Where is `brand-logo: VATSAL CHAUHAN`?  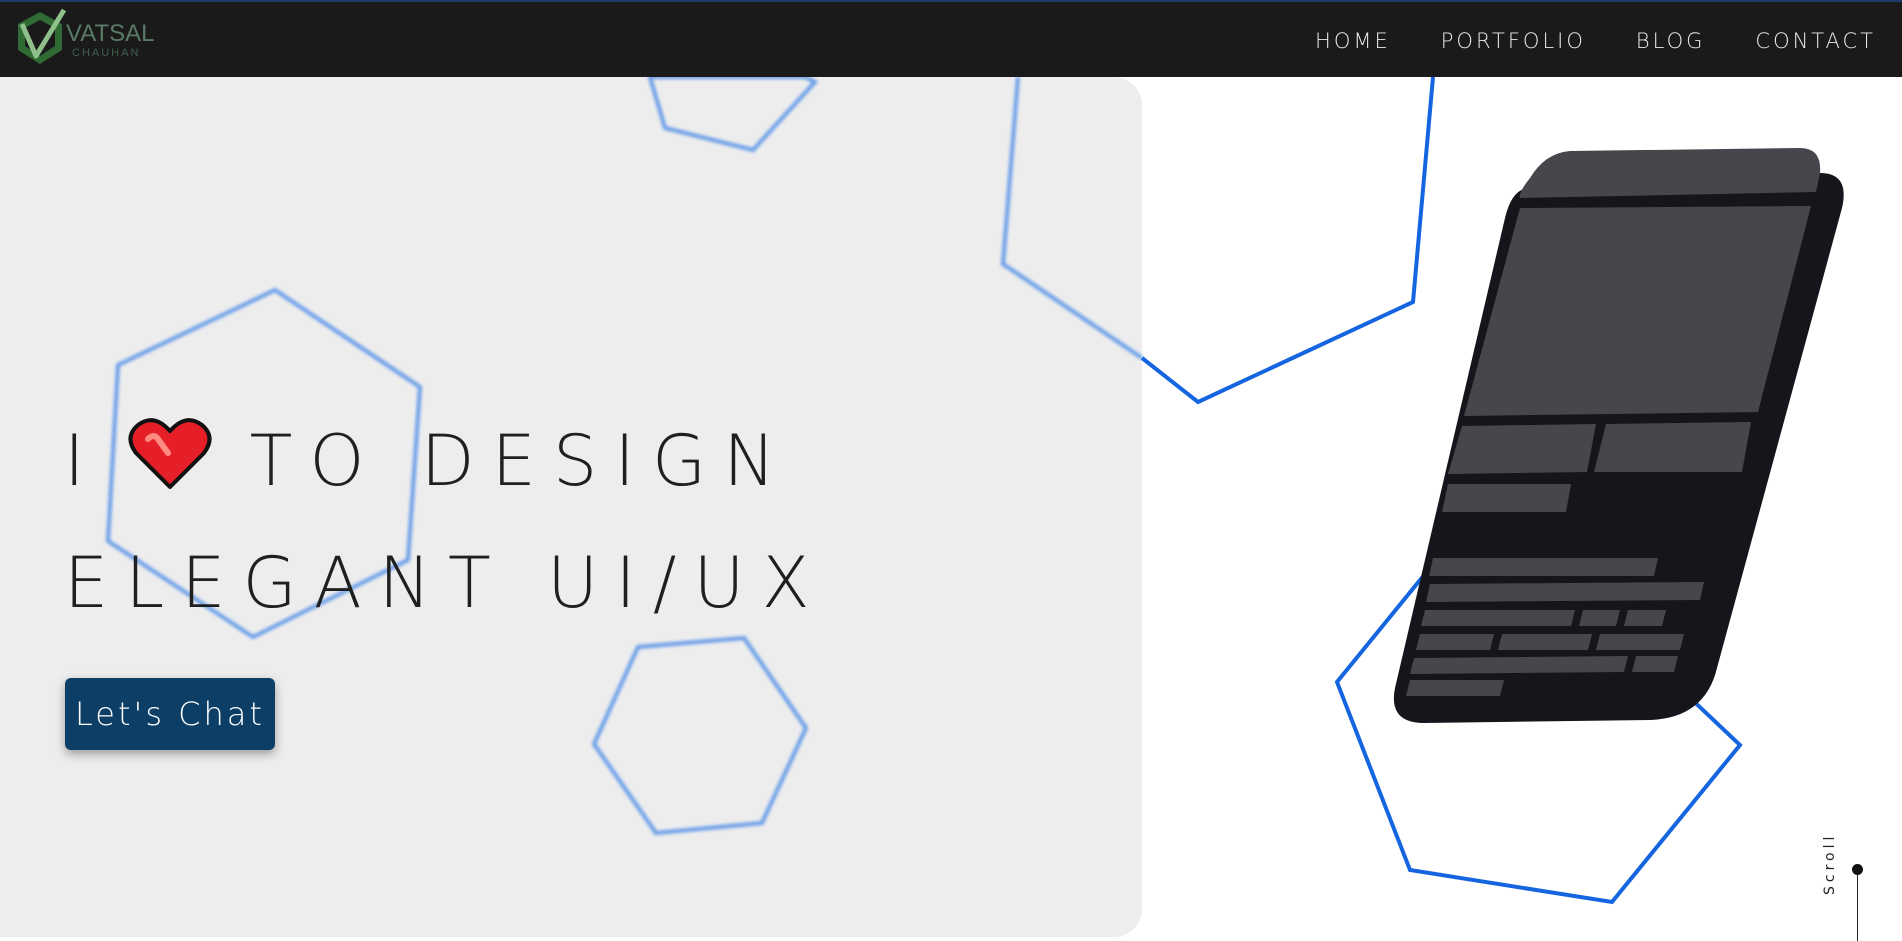 brand-logo: VATSAL CHAUHAN is located at coordinates (82, 38).